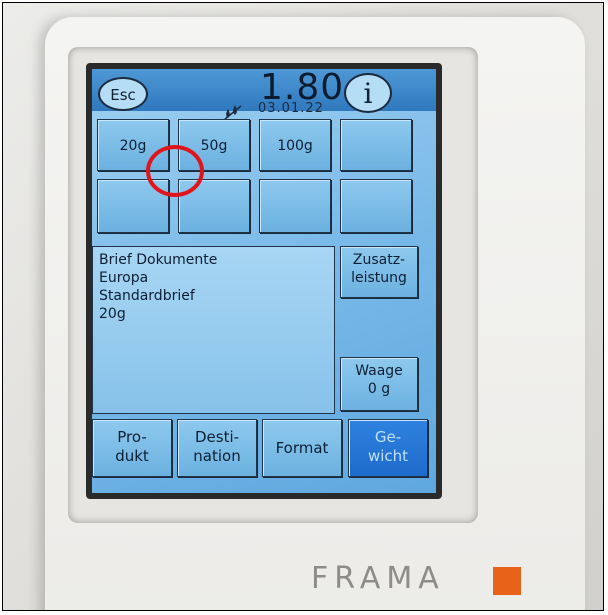 Image resolution: width=608 pixels, height=615 pixels. What do you see at coordinates (291, 108) in the screenshot?
I see `date-display: 03.01.22` at bounding box center [291, 108].